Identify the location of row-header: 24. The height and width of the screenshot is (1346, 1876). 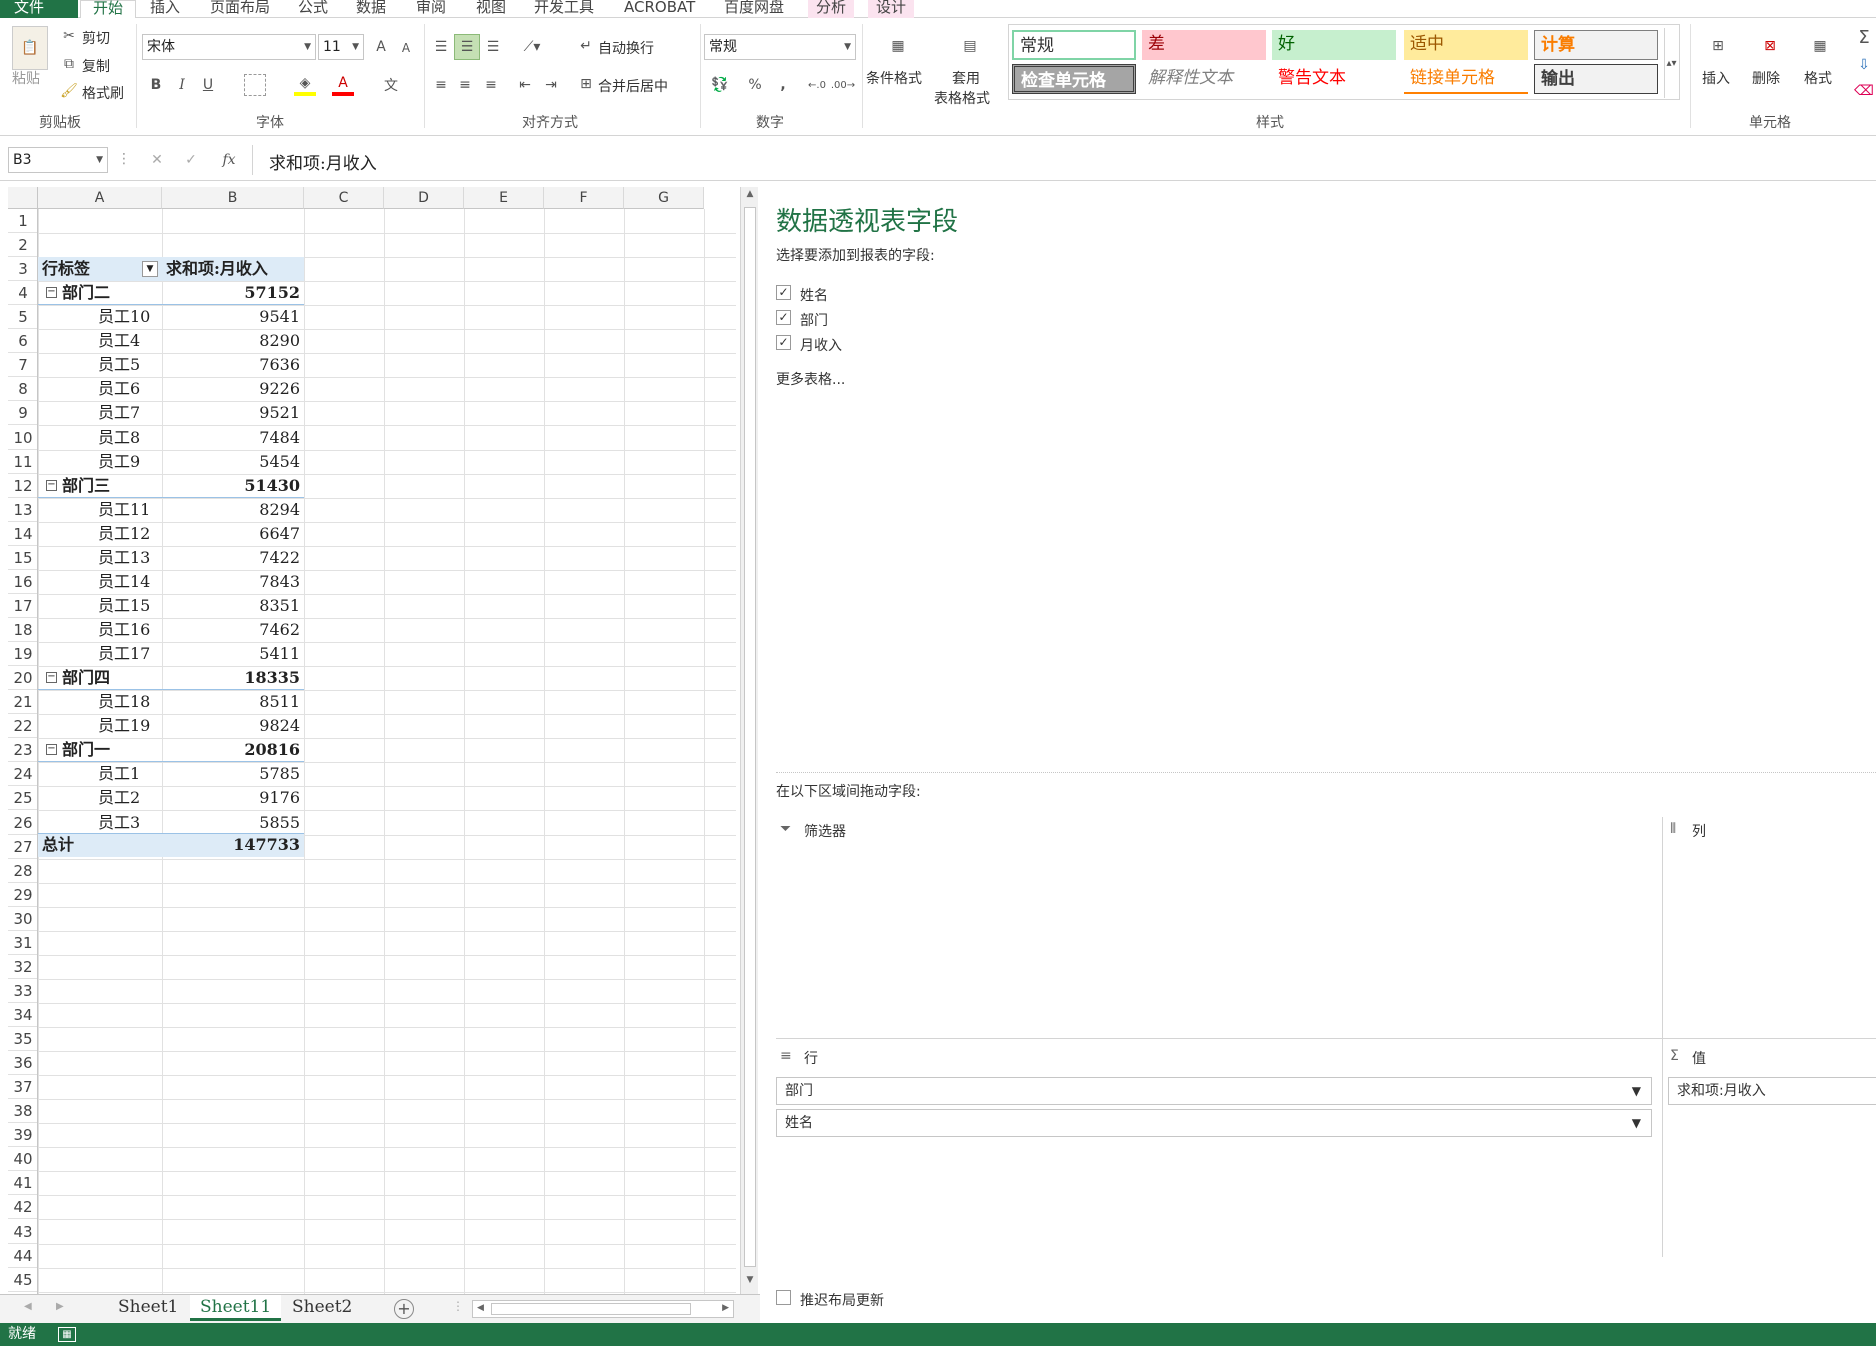
(23, 774).